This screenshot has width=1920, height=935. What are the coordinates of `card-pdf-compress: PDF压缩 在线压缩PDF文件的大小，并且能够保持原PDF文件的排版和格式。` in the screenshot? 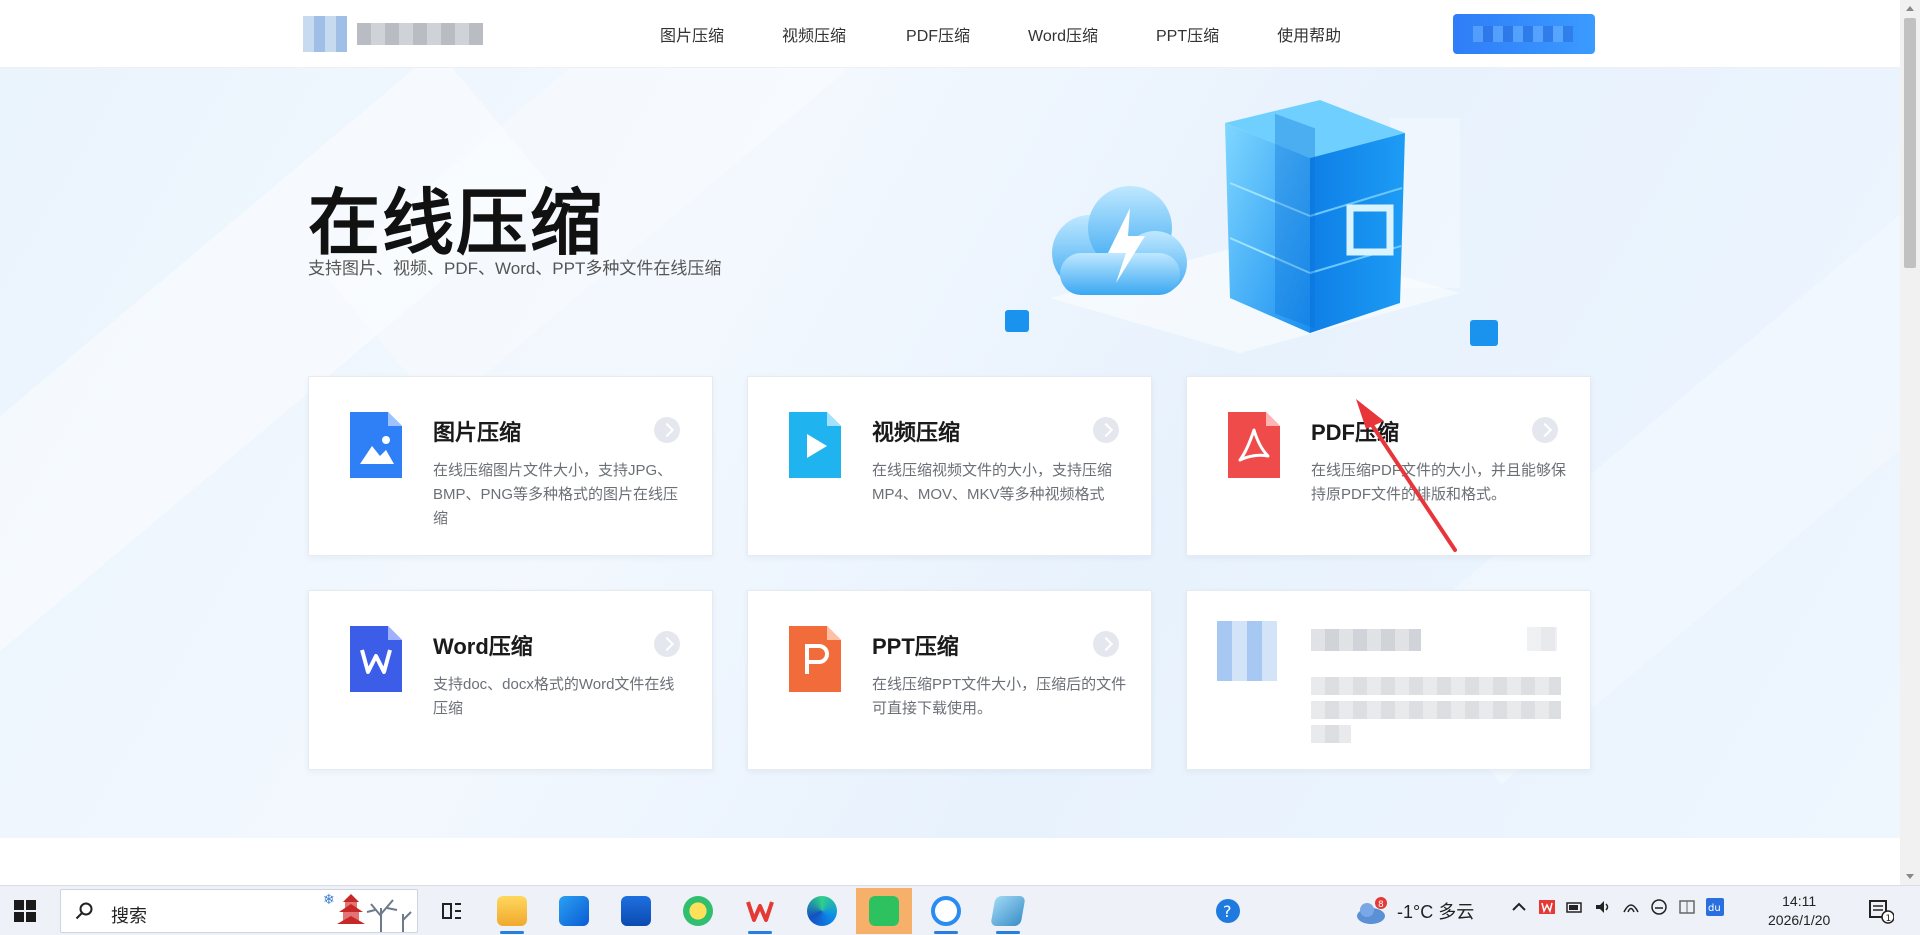 It's located at (1388, 466).